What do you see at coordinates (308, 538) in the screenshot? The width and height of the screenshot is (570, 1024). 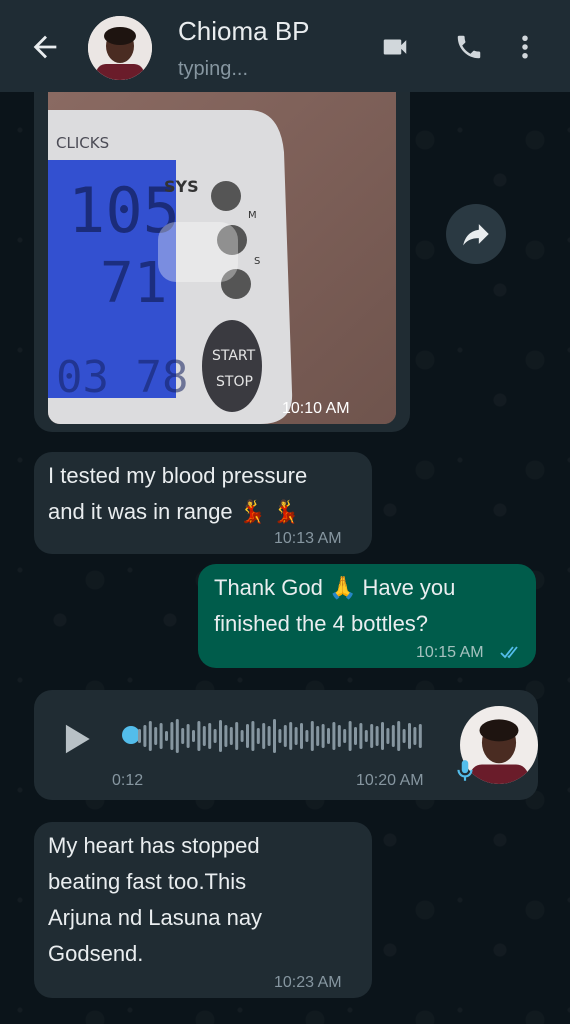 I see `message-time: 10:13 AM` at bounding box center [308, 538].